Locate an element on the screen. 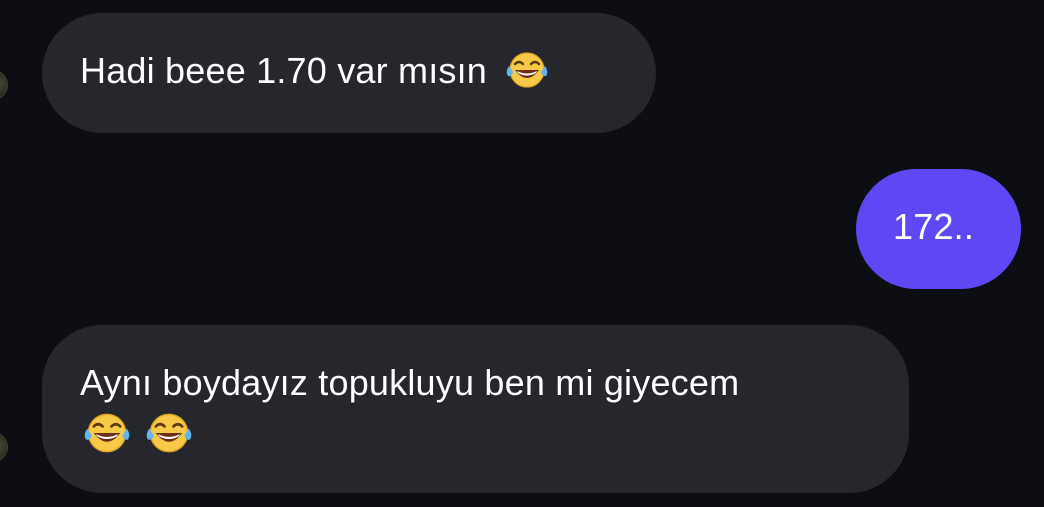  message-bubble-outgoing: 172.. is located at coordinates (938, 229).